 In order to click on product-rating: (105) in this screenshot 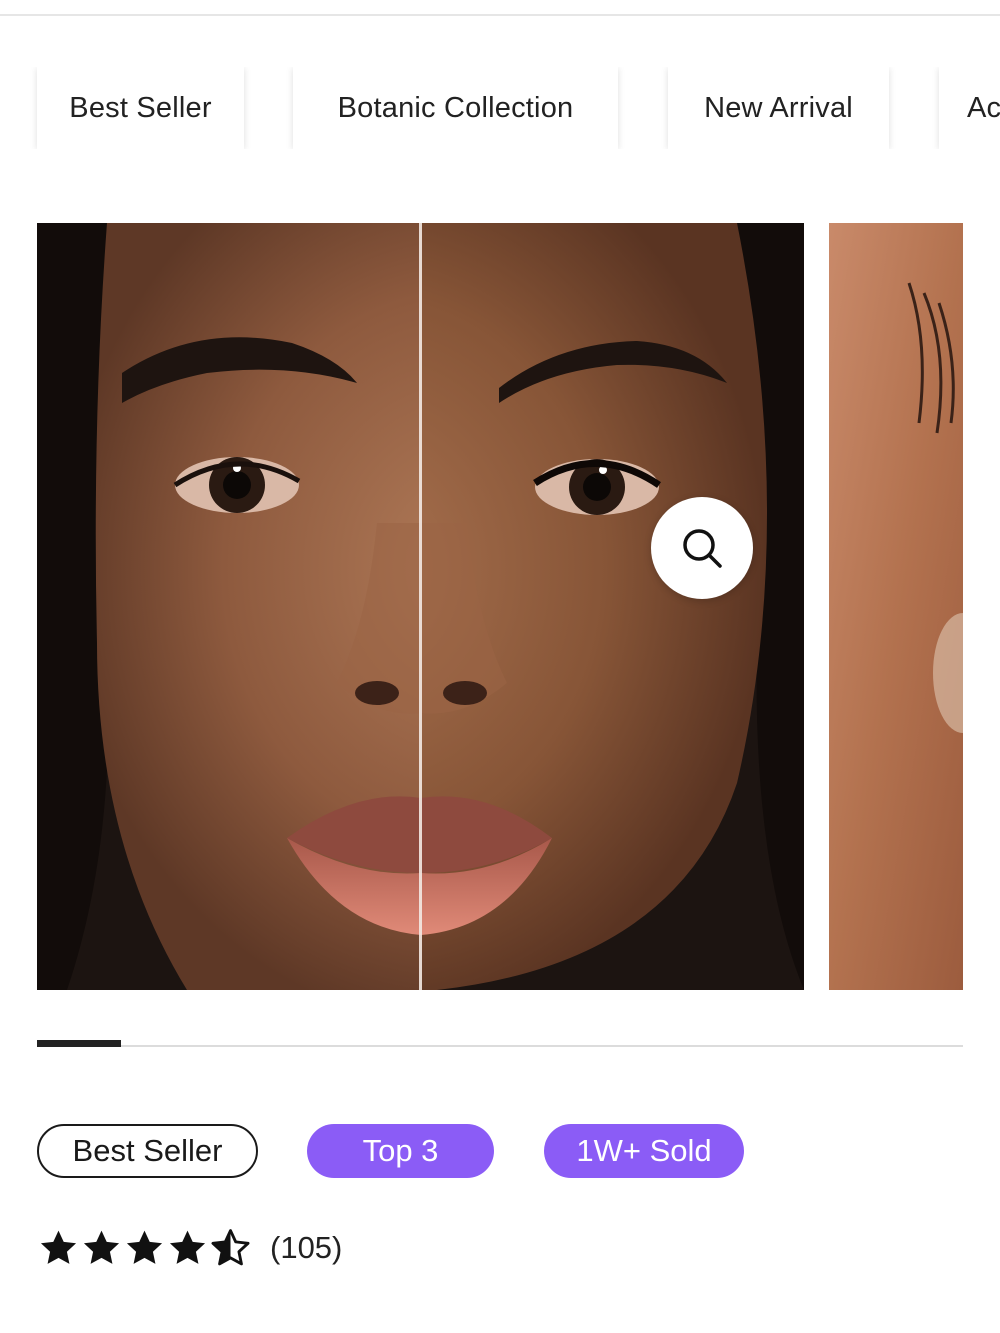, I will do `click(189, 1248)`.